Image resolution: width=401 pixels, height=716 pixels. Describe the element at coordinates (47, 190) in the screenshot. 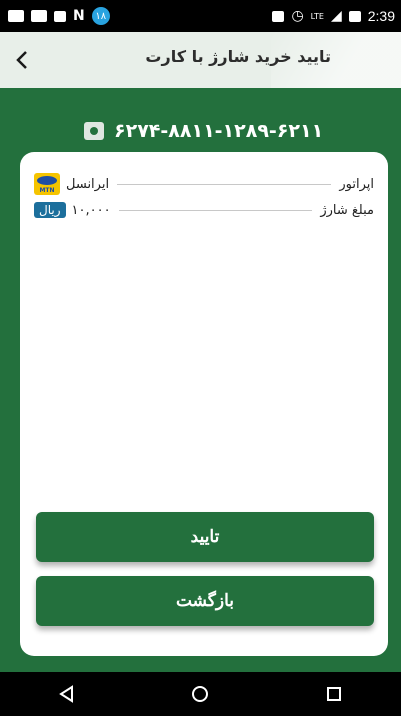

I see `mtn-logo-text: MTN` at that location.